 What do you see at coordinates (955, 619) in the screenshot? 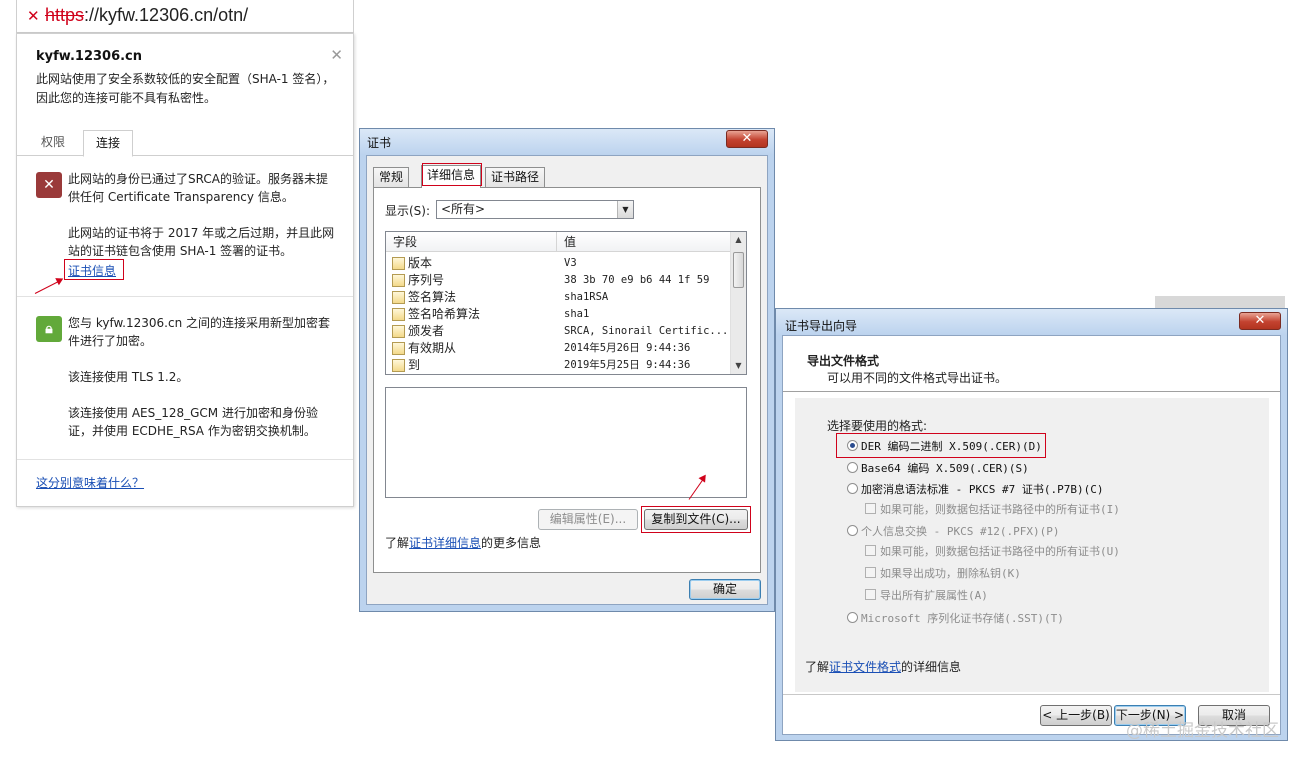
I see `radio-sst: Microsoft 序列化证书存储(.SST)(T)` at bounding box center [955, 619].